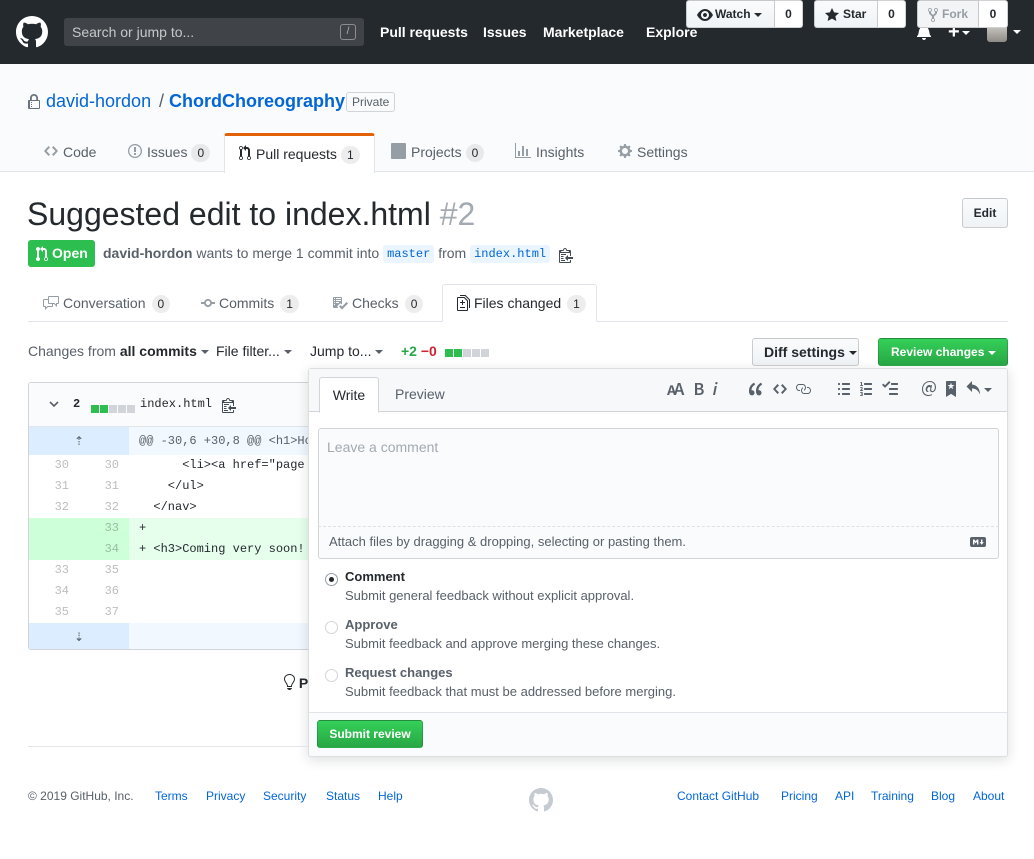  Describe the element at coordinates (79, 441) in the screenshot. I see `expand-up-icon: ⇡` at that location.